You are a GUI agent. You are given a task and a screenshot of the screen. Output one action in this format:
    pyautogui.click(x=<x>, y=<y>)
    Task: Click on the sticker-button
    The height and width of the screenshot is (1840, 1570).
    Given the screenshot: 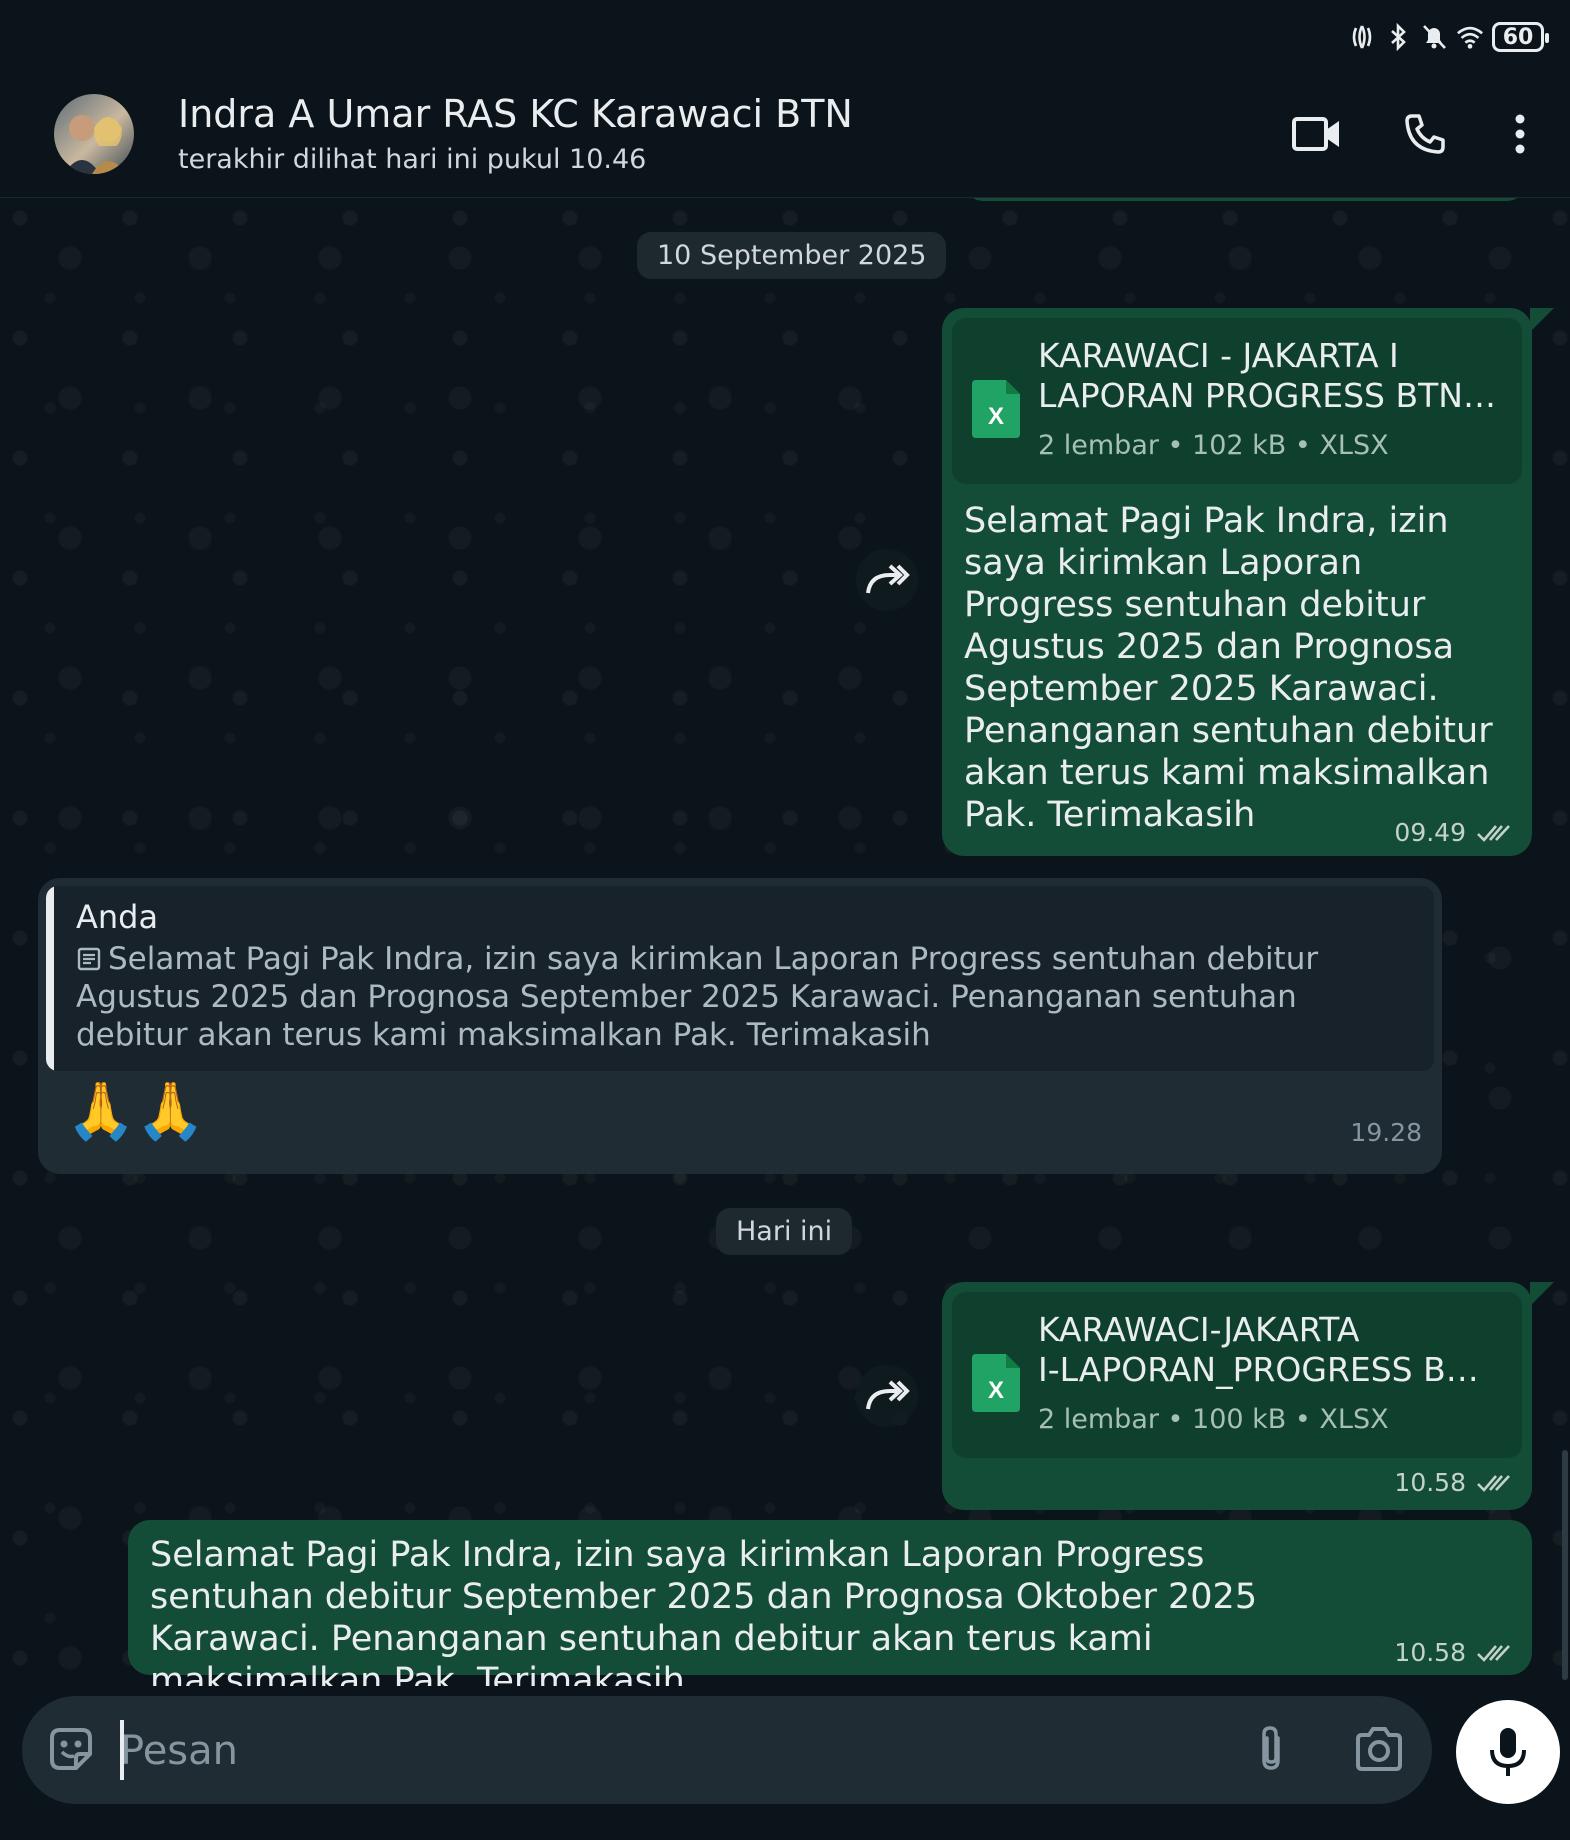 What is the action you would take?
    pyautogui.click(x=71, y=1749)
    